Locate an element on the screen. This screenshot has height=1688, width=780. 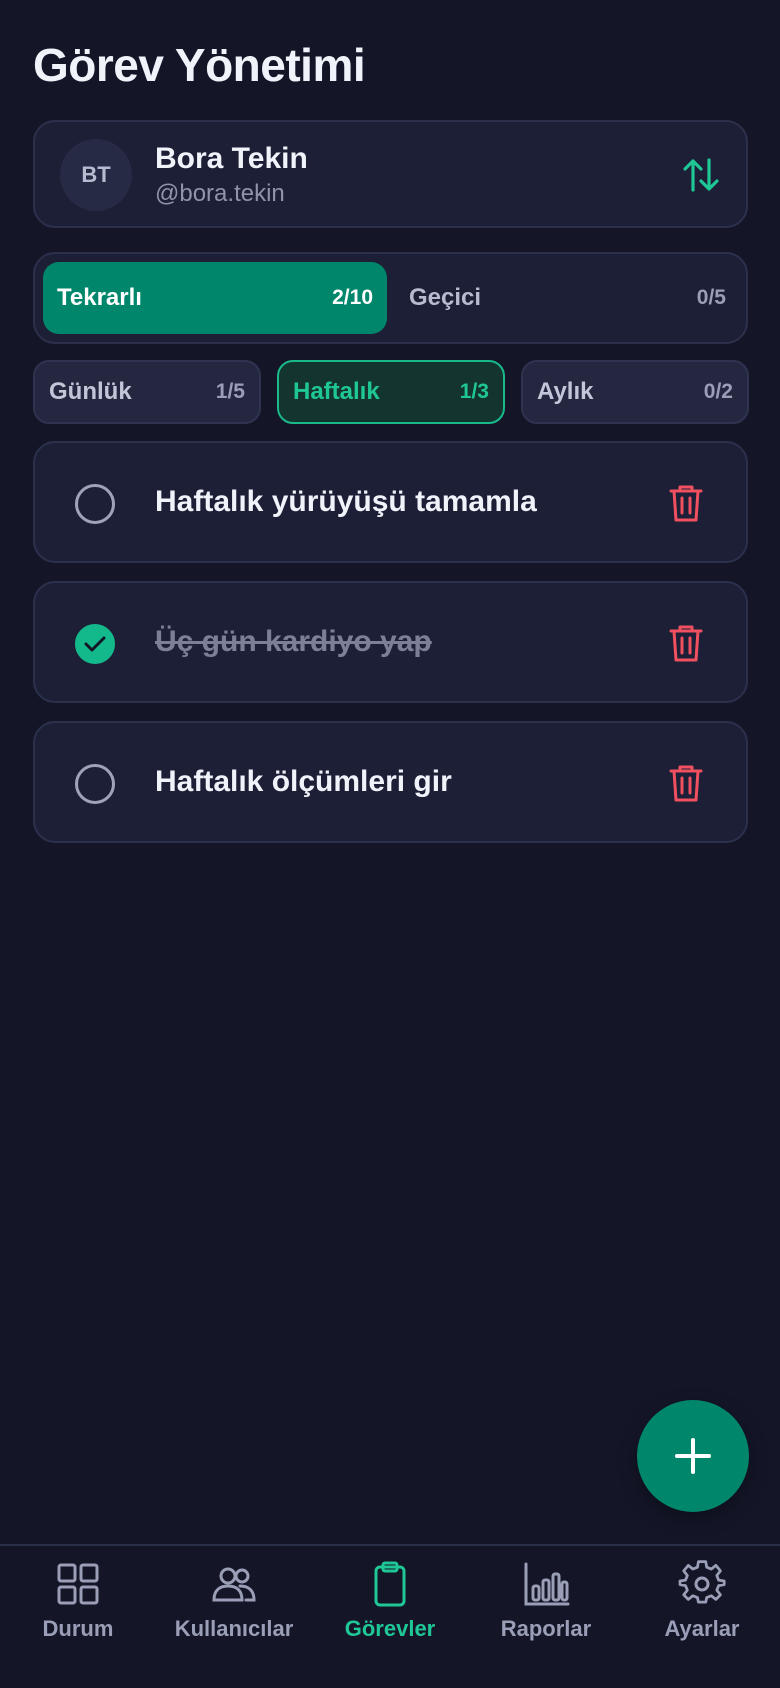
nav-label: Ayarlar is located at coordinates (702, 1628).